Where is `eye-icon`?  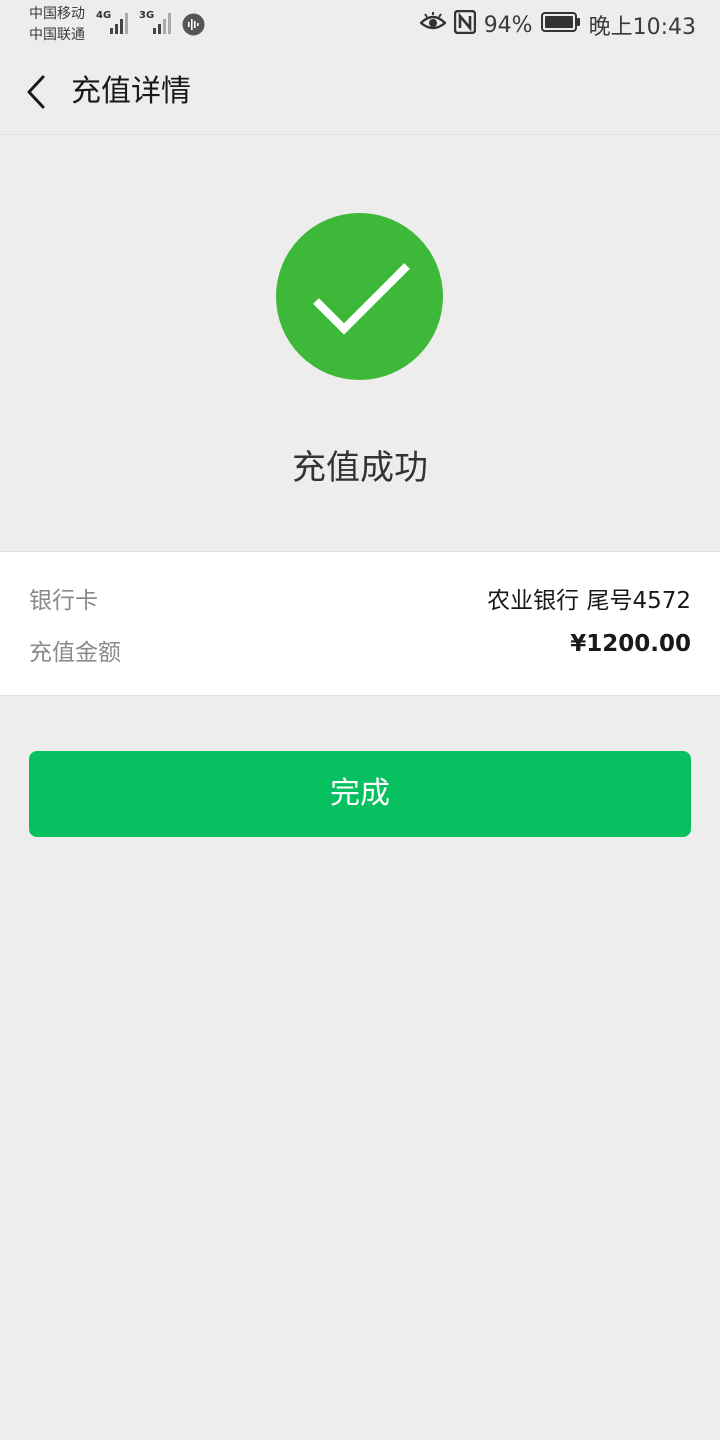
eye-icon is located at coordinates (432, 25).